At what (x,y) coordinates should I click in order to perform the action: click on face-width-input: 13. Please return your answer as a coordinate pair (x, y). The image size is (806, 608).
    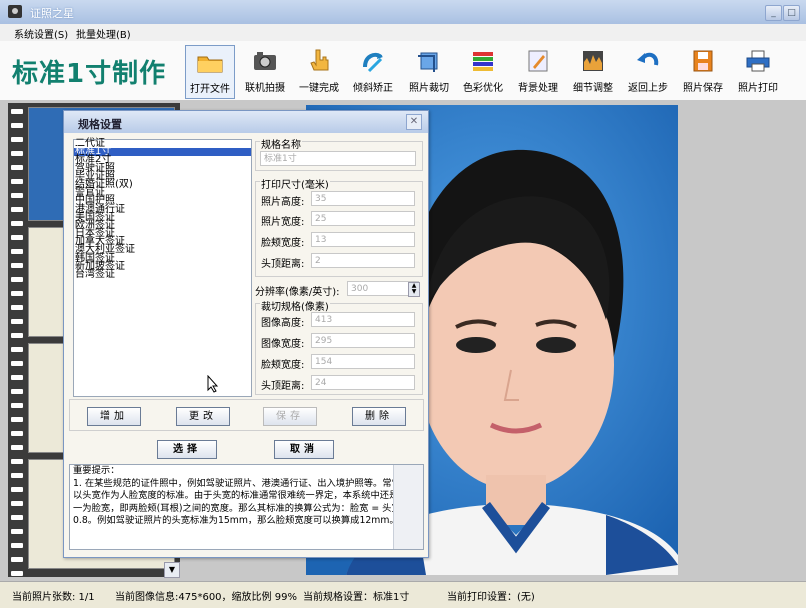
    Looking at the image, I should click on (363, 239).